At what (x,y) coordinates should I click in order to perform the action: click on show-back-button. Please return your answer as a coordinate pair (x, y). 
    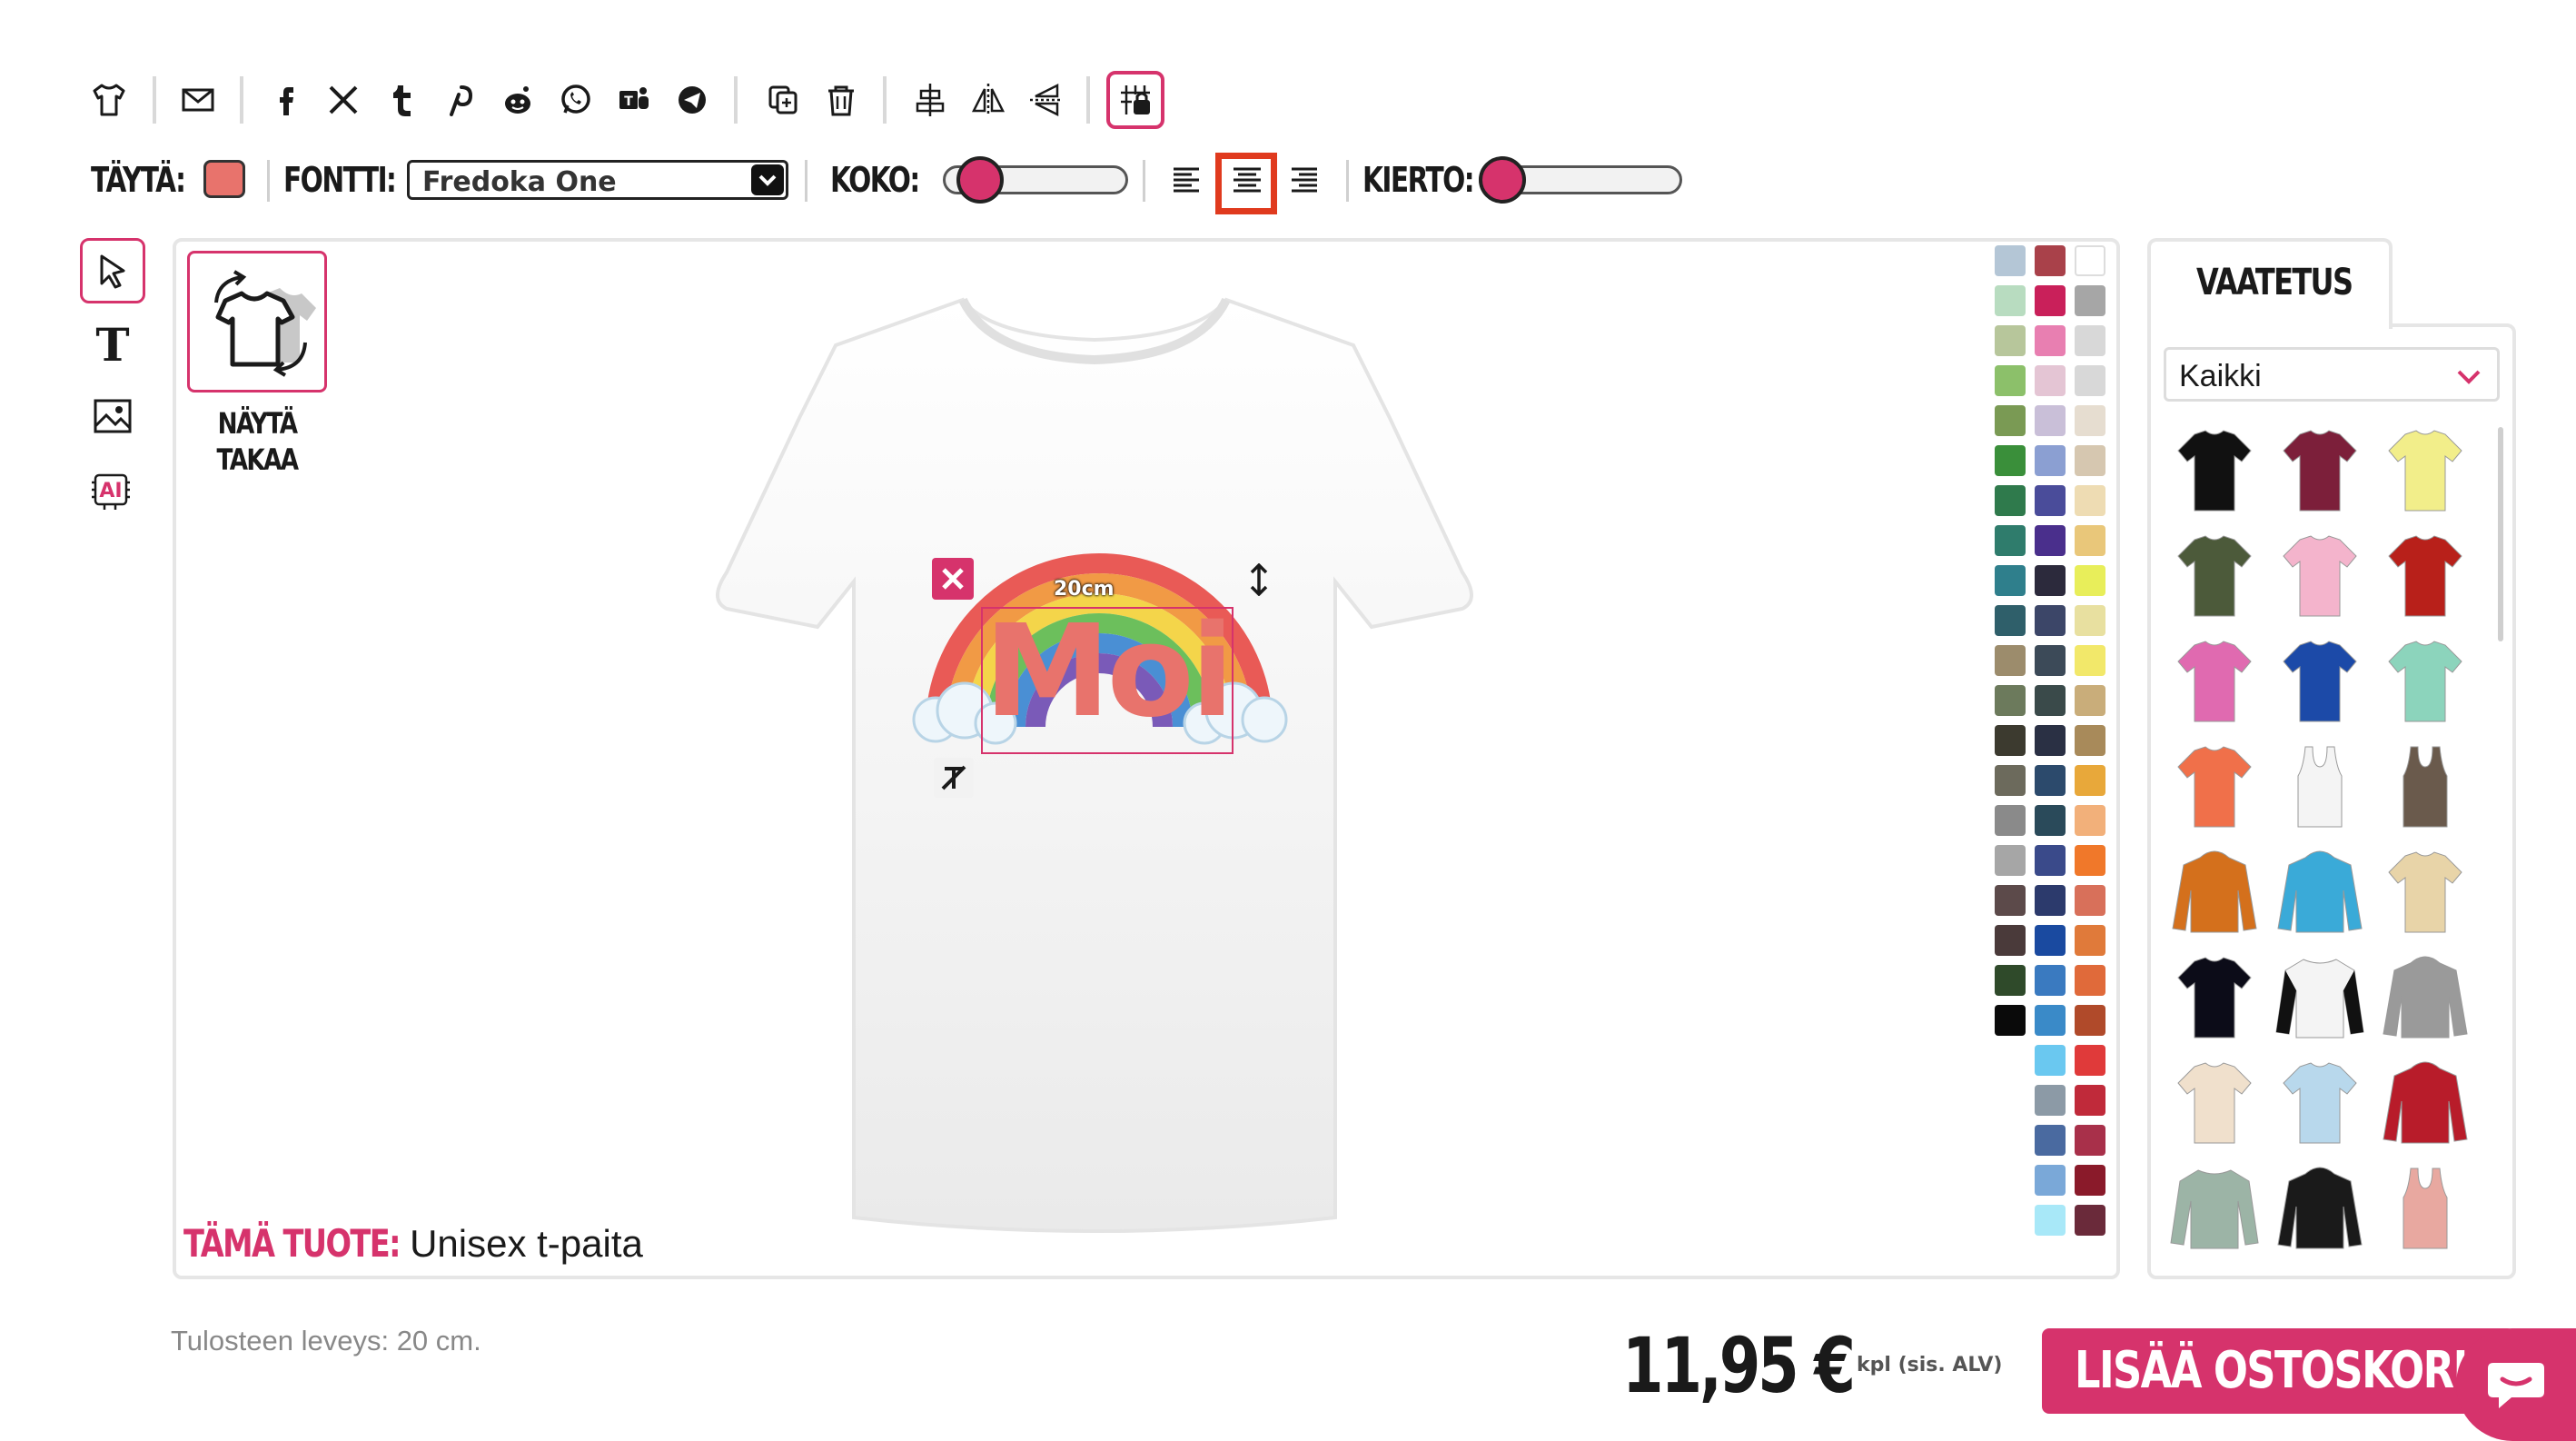
    Looking at the image, I should click on (257, 322).